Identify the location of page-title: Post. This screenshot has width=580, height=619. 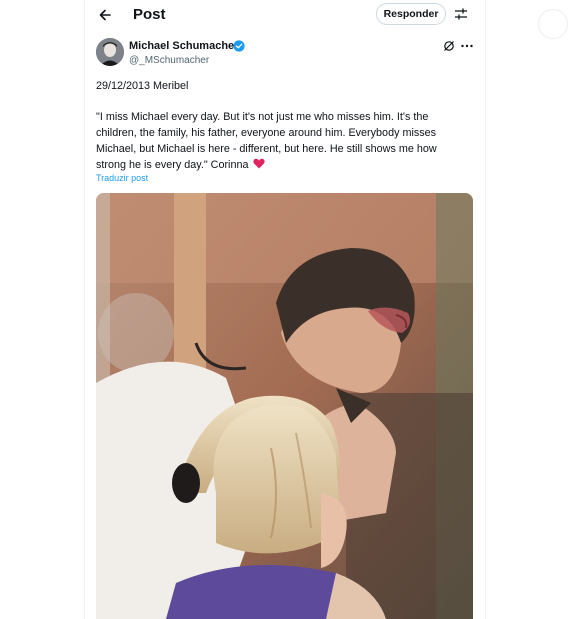
(149, 14).